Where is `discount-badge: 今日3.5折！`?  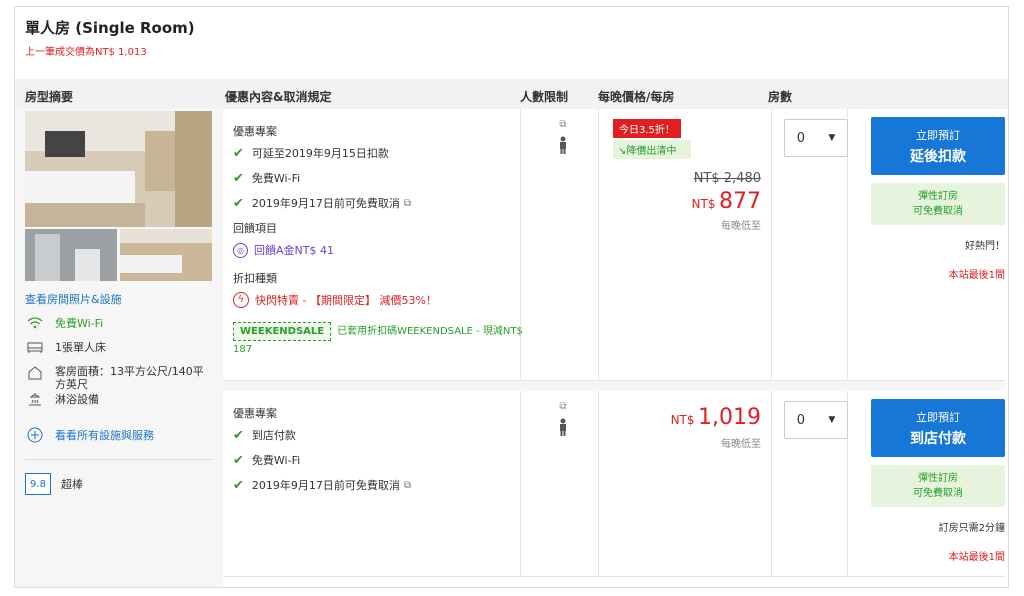 discount-badge: 今日3.5折！ is located at coordinates (647, 128).